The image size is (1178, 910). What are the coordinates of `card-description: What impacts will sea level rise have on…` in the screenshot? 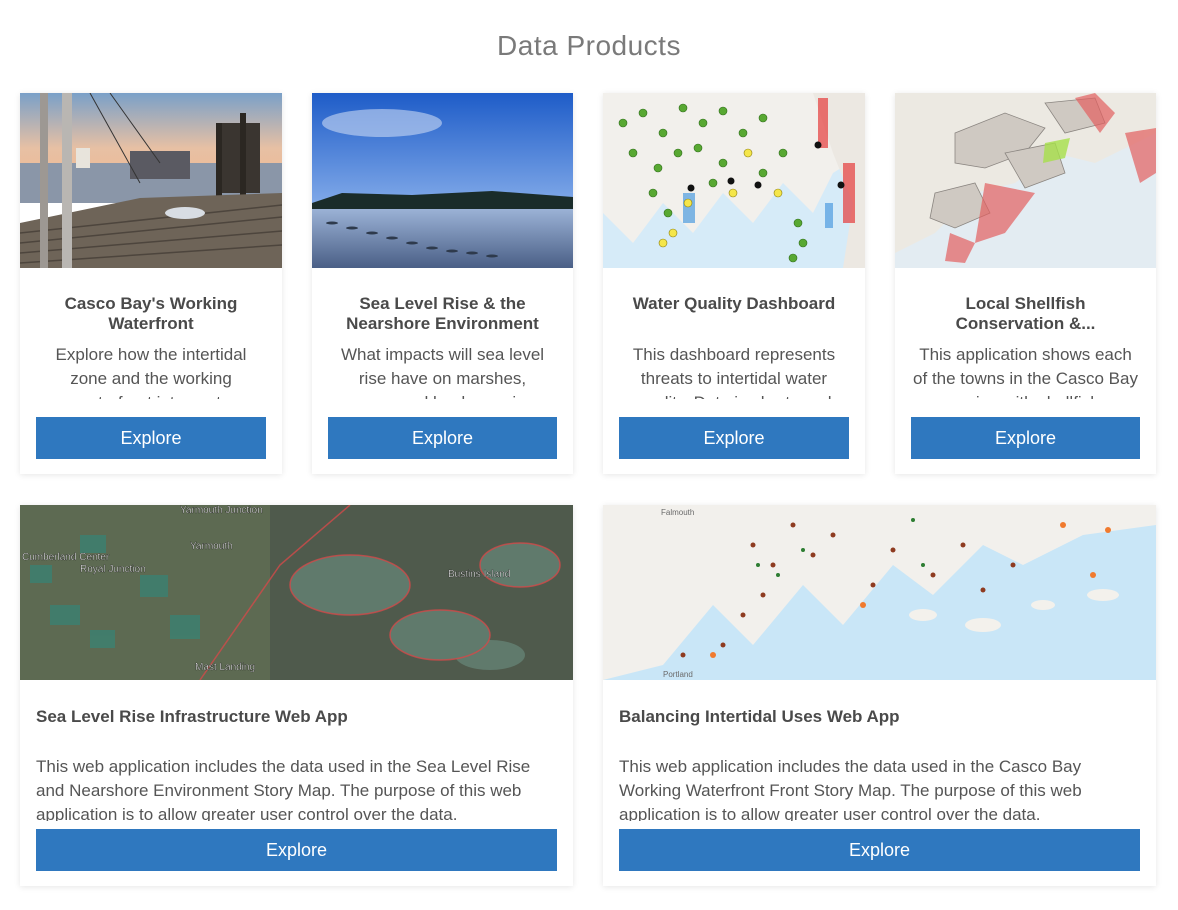 It's located at (442, 372).